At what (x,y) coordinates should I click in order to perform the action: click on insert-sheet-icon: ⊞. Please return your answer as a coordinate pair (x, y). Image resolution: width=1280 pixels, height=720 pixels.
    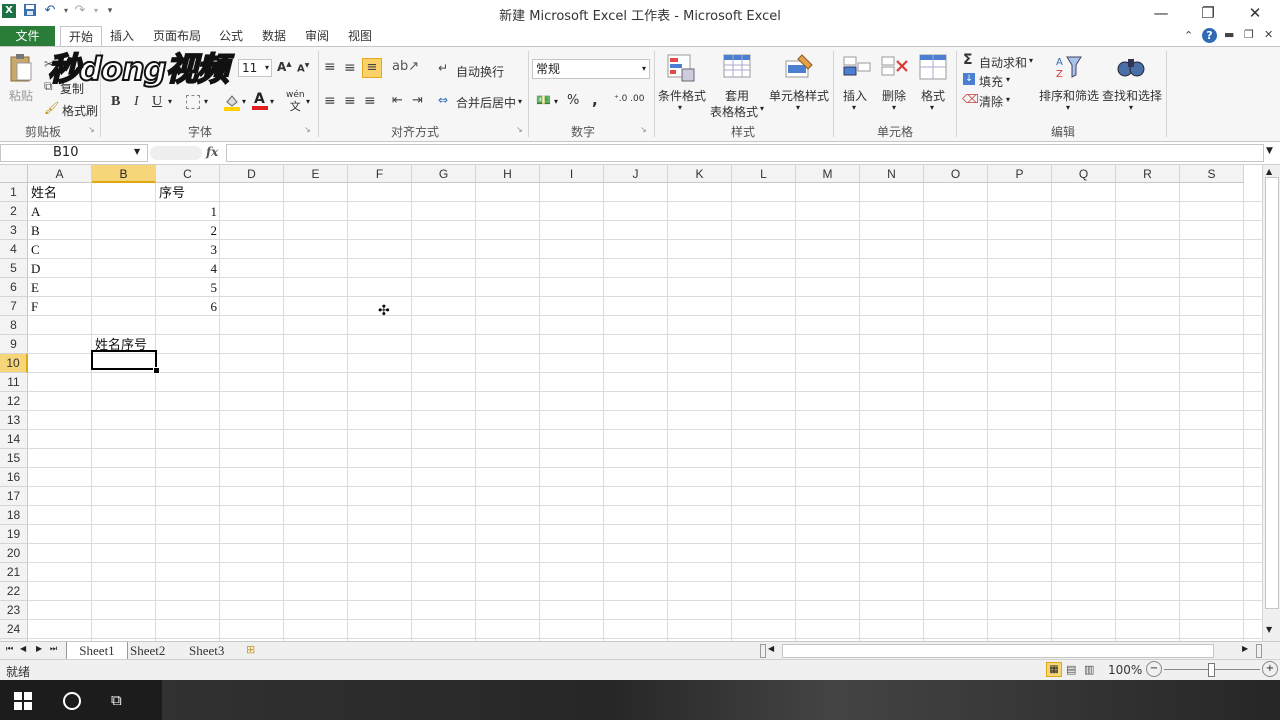
    Looking at the image, I should click on (250, 649).